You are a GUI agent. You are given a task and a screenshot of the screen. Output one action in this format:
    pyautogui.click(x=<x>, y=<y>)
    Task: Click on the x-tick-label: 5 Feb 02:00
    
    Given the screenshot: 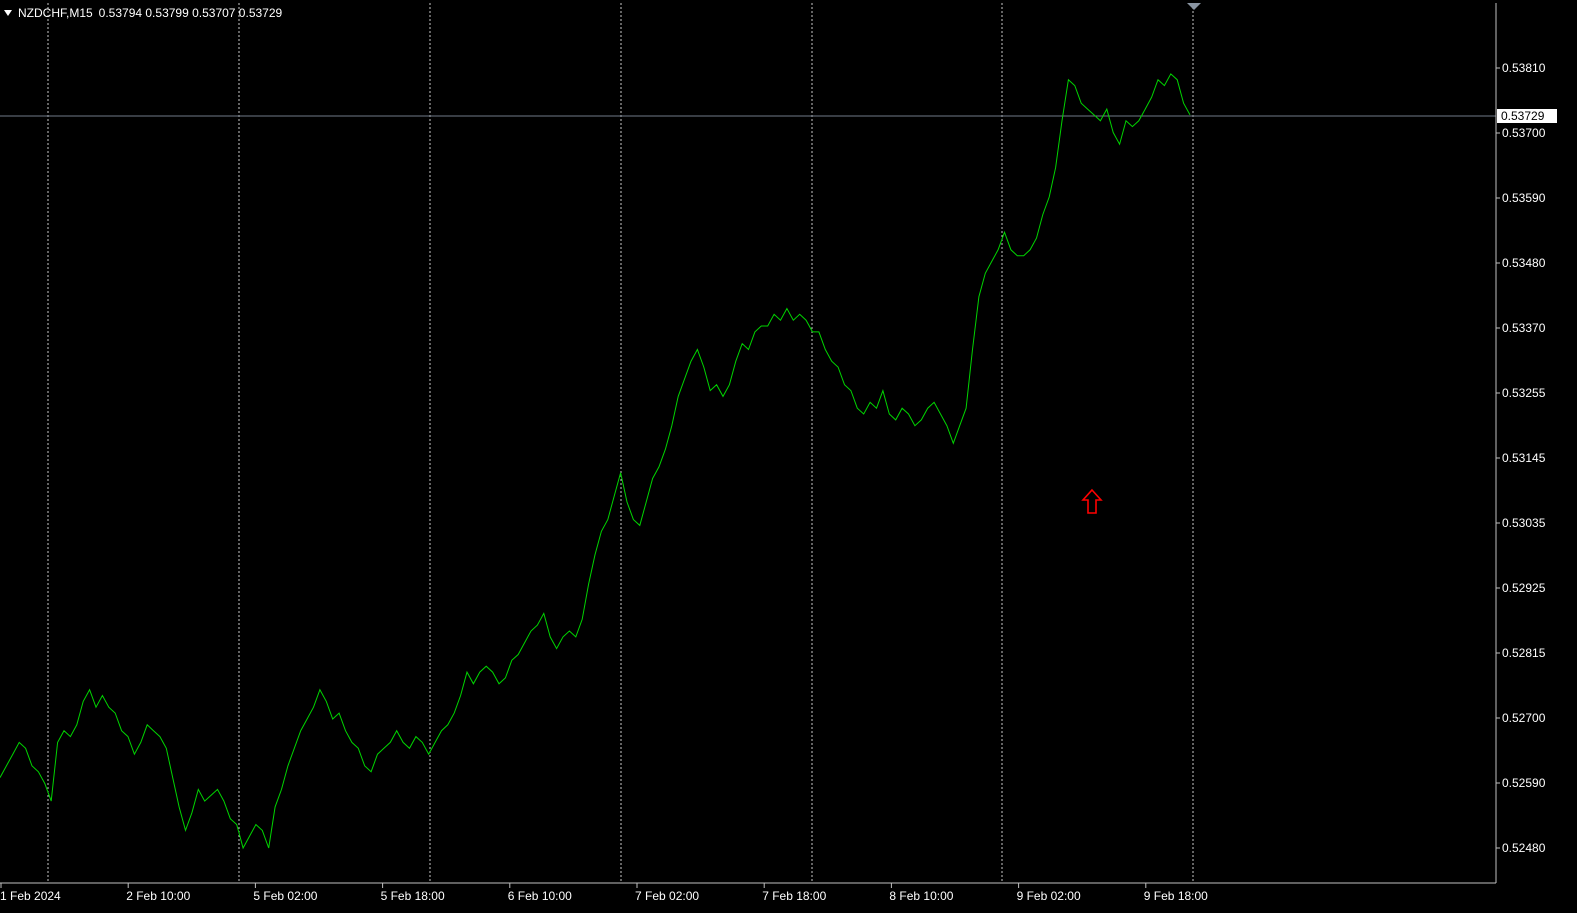 What is the action you would take?
    pyautogui.click(x=285, y=896)
    